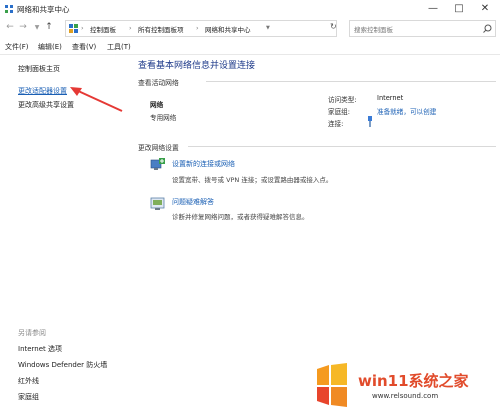 This screenshot has height=411, width=500. I want to click on search-input: 搜索控制面板, so click(373, 29).